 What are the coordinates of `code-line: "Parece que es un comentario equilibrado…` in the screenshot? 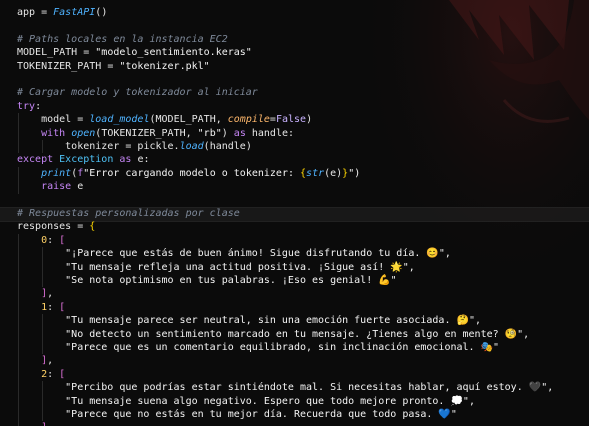 It's located at (258, 347).